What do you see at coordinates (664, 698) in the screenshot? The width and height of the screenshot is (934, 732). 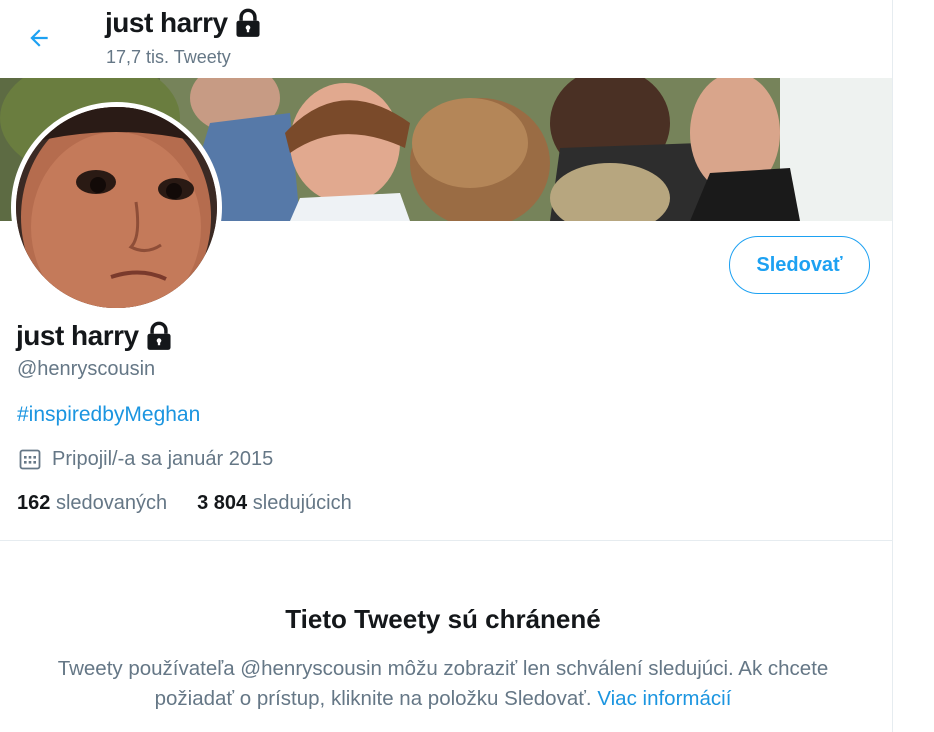 I see `more-info-link: Viac informácií` at bounding box center [664, 698].